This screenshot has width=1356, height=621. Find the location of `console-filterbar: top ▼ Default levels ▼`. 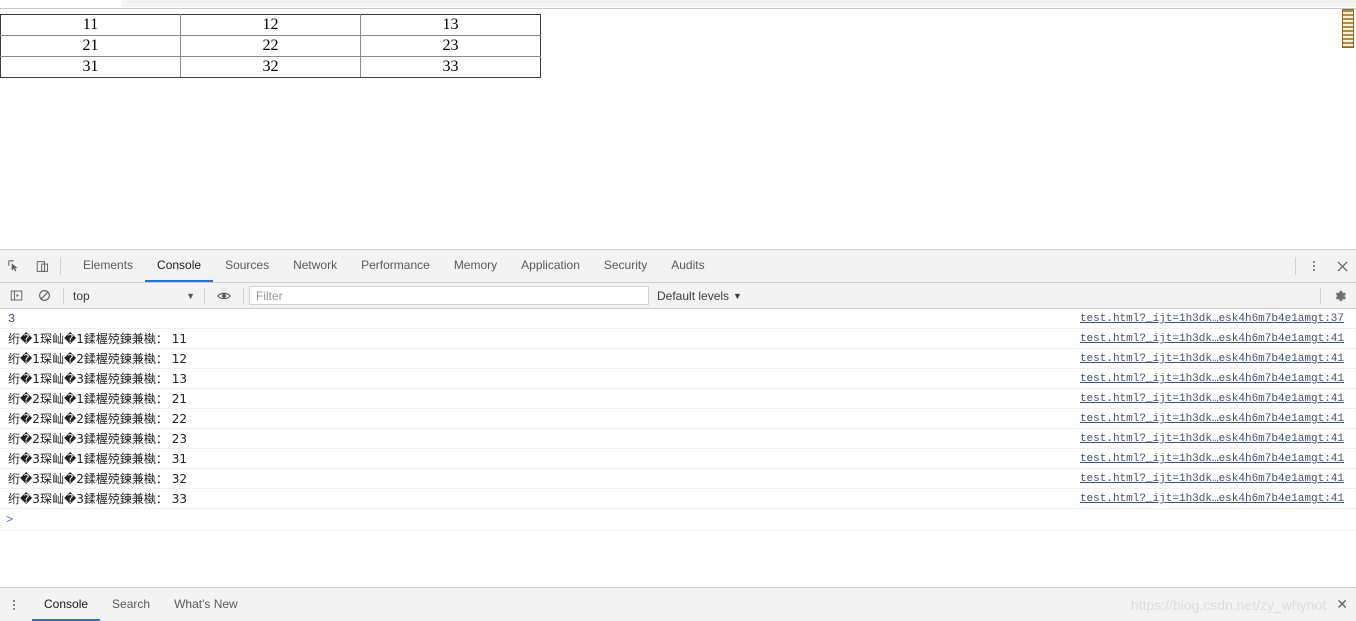

console-filterbar: top ▼ Default levels ▼ is located at coordinates (678, 296).